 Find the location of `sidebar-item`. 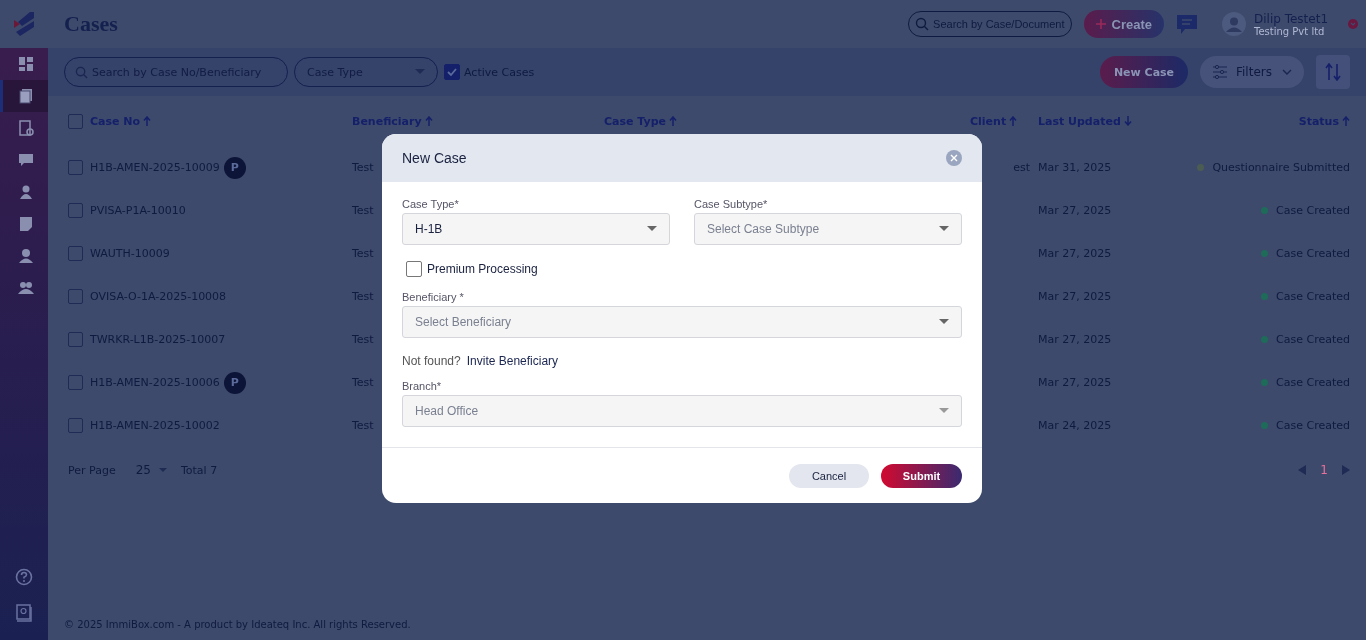

sidebar-item is located at coordinates (24, 96).